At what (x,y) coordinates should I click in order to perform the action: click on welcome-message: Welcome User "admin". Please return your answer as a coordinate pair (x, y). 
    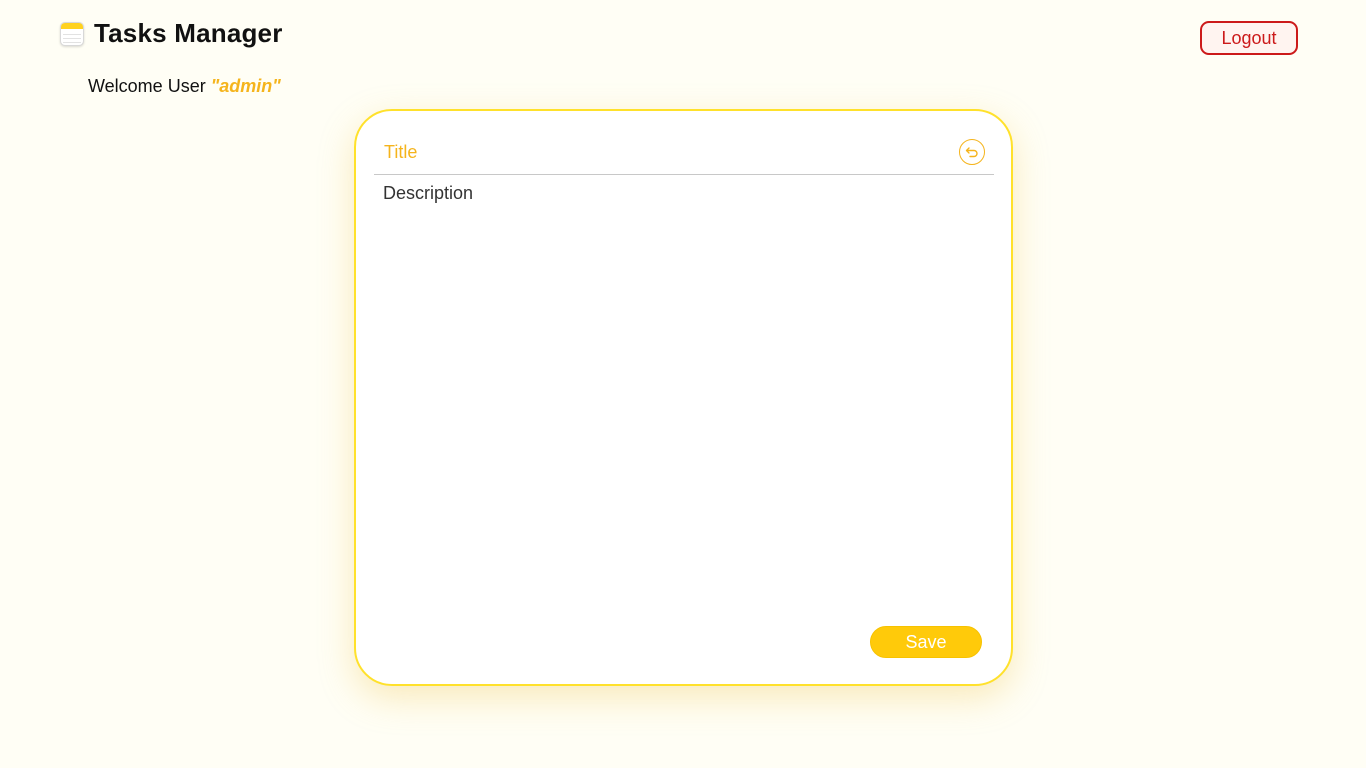
    Looking at the image, I should click on (184, 86).